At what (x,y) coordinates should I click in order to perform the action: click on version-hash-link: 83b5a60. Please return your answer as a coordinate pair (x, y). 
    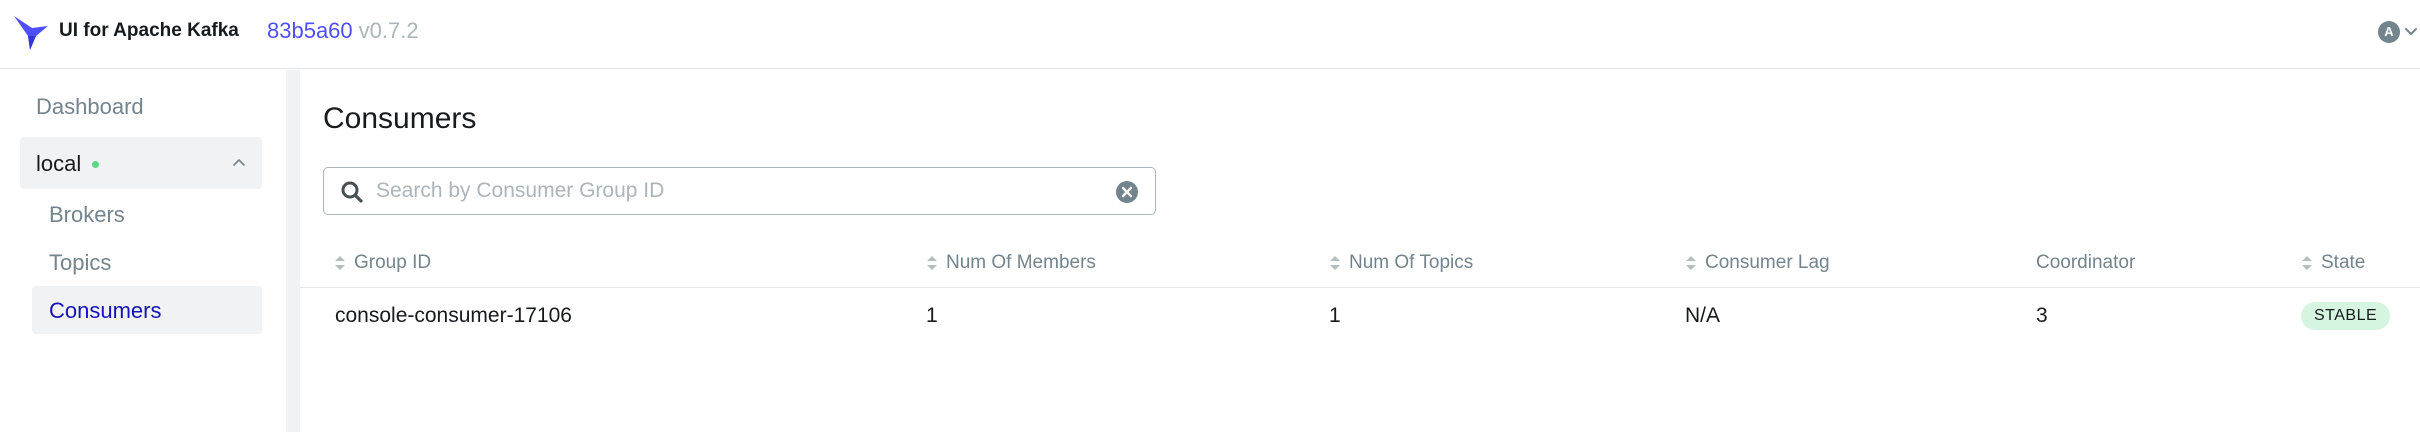
    Looking at the image, I should click on (310, 30).